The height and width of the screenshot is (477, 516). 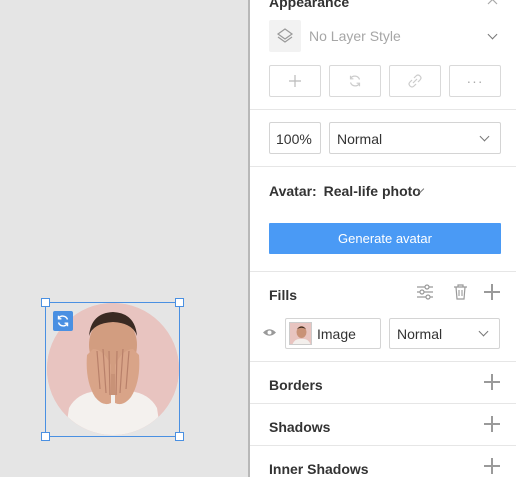 What do you see at coordinates (460, 292) in the screenshot?
I see `trash-icon` at bounding box center [460, 292].